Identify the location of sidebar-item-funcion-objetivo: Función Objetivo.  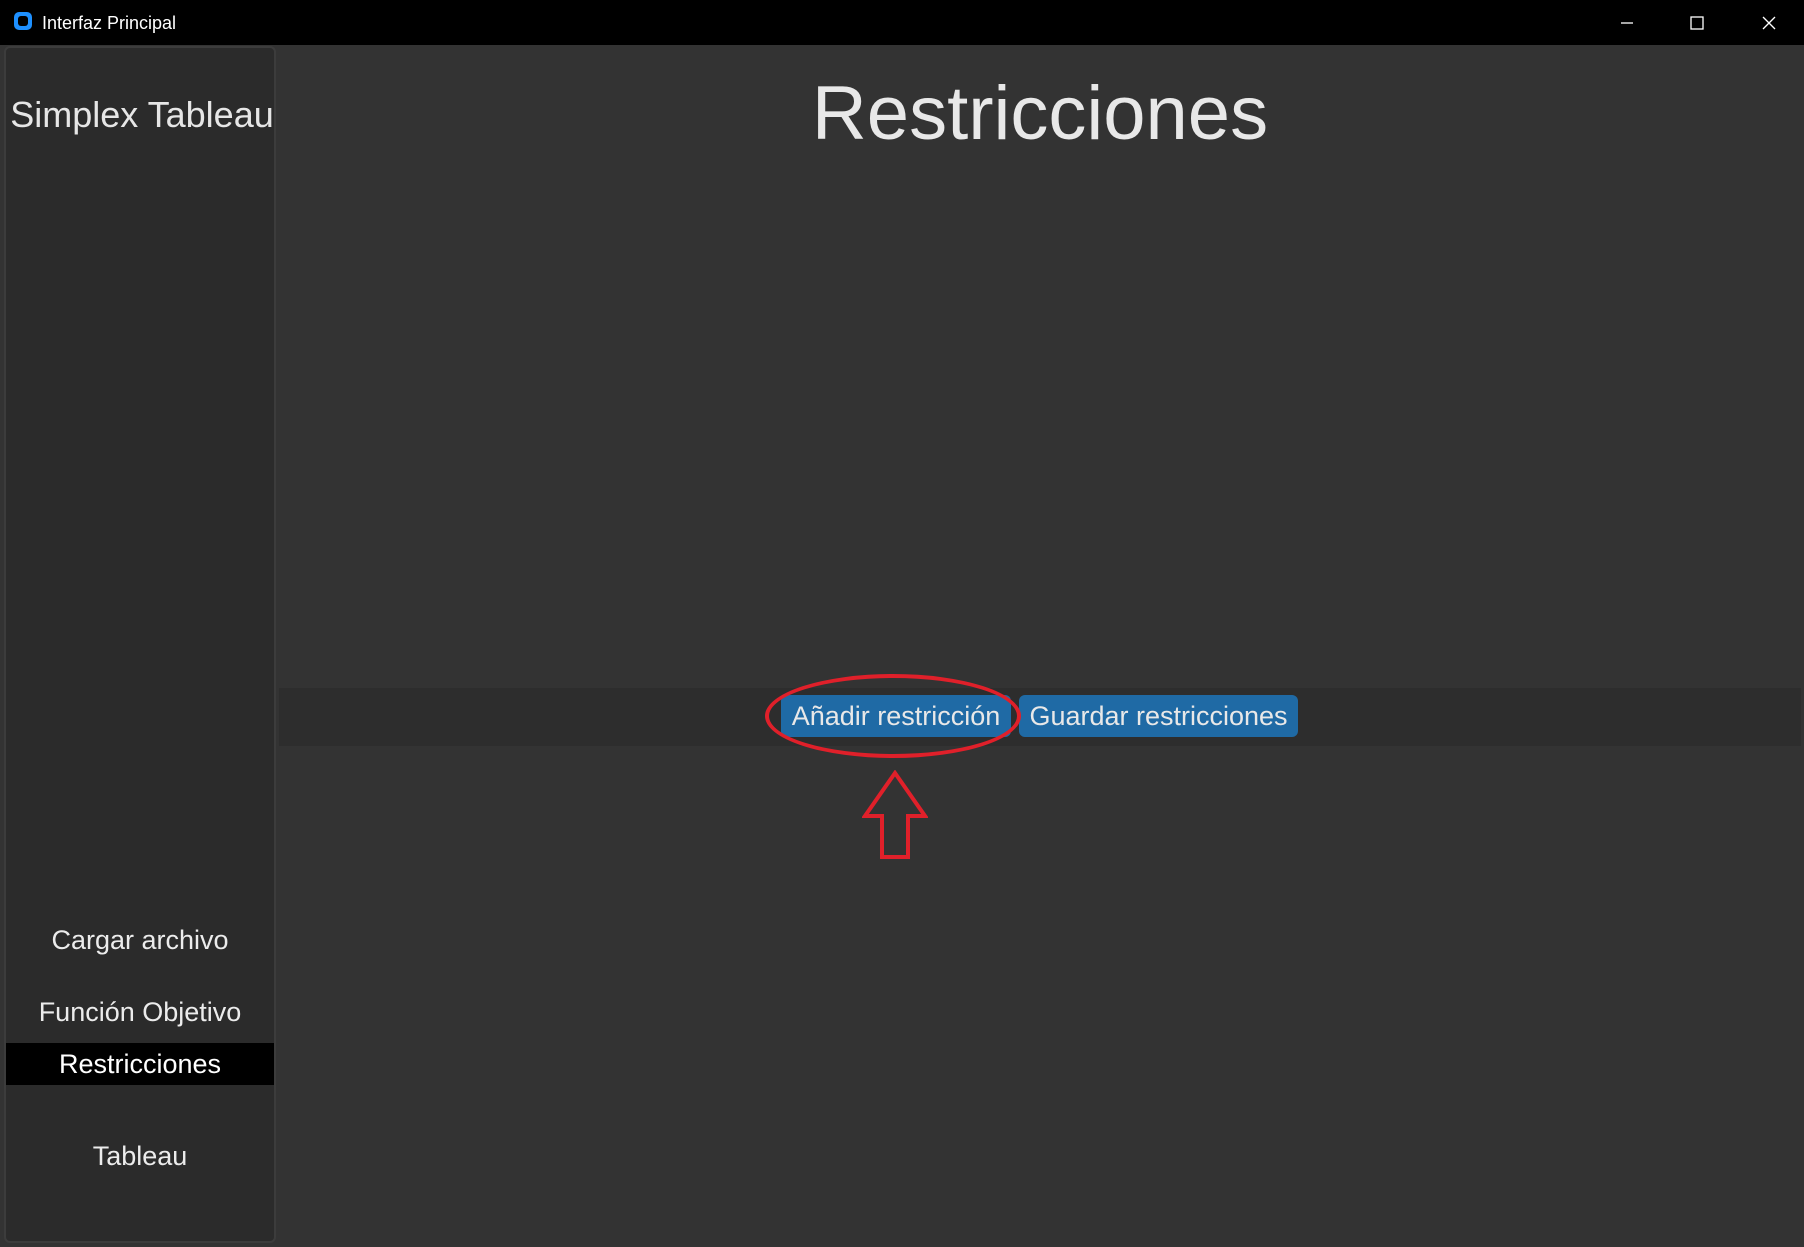
(140, 1012).